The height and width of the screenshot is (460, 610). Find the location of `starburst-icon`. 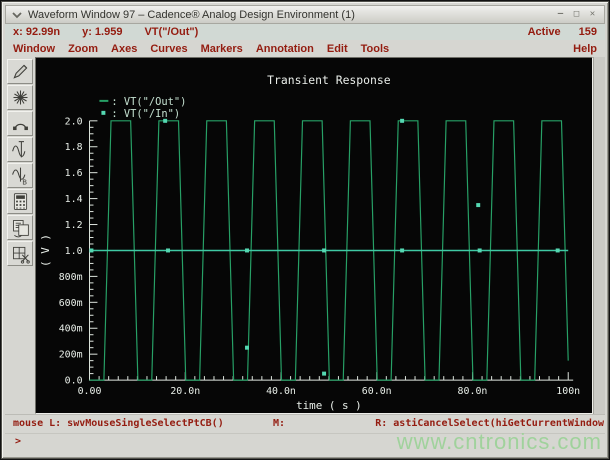

starburst-icon is located at coordinates (20, 97).